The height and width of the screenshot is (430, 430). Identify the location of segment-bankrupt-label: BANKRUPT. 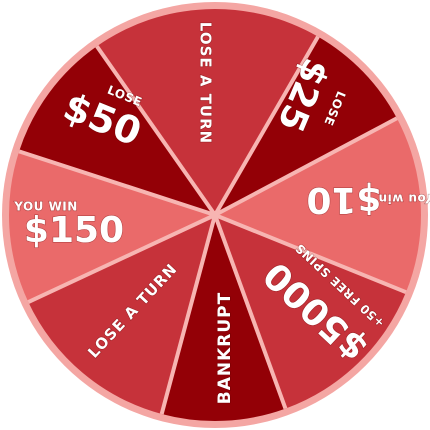
(224, 348).